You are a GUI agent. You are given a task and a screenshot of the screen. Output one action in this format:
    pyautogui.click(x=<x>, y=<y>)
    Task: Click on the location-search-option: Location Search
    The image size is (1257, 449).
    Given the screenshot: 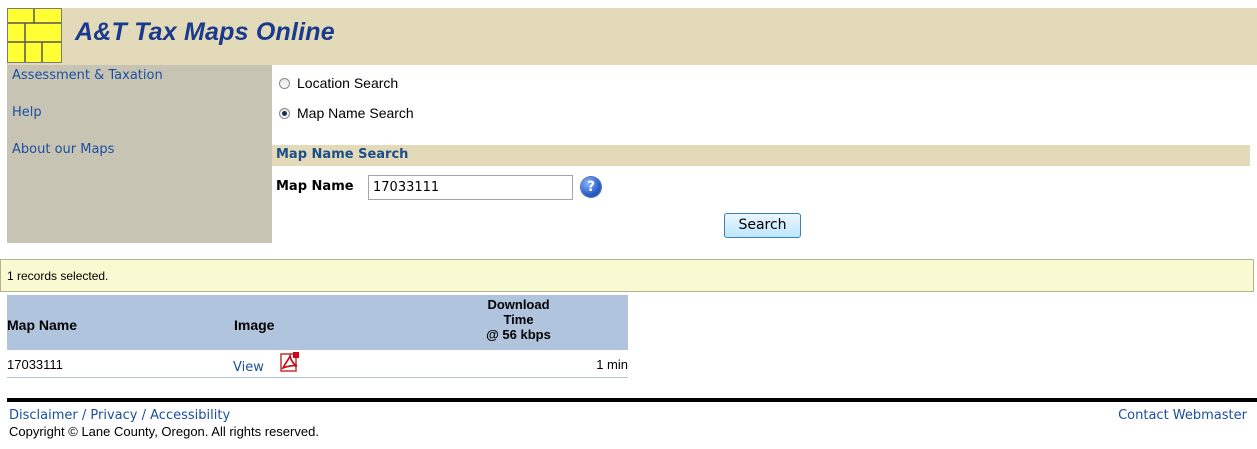 What is the action you would take?
    pyautogui.click(x=338, y=83)
    